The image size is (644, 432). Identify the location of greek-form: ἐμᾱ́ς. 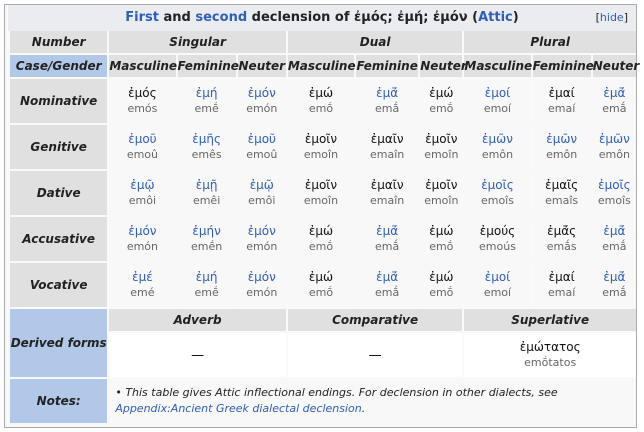
(562, 231).